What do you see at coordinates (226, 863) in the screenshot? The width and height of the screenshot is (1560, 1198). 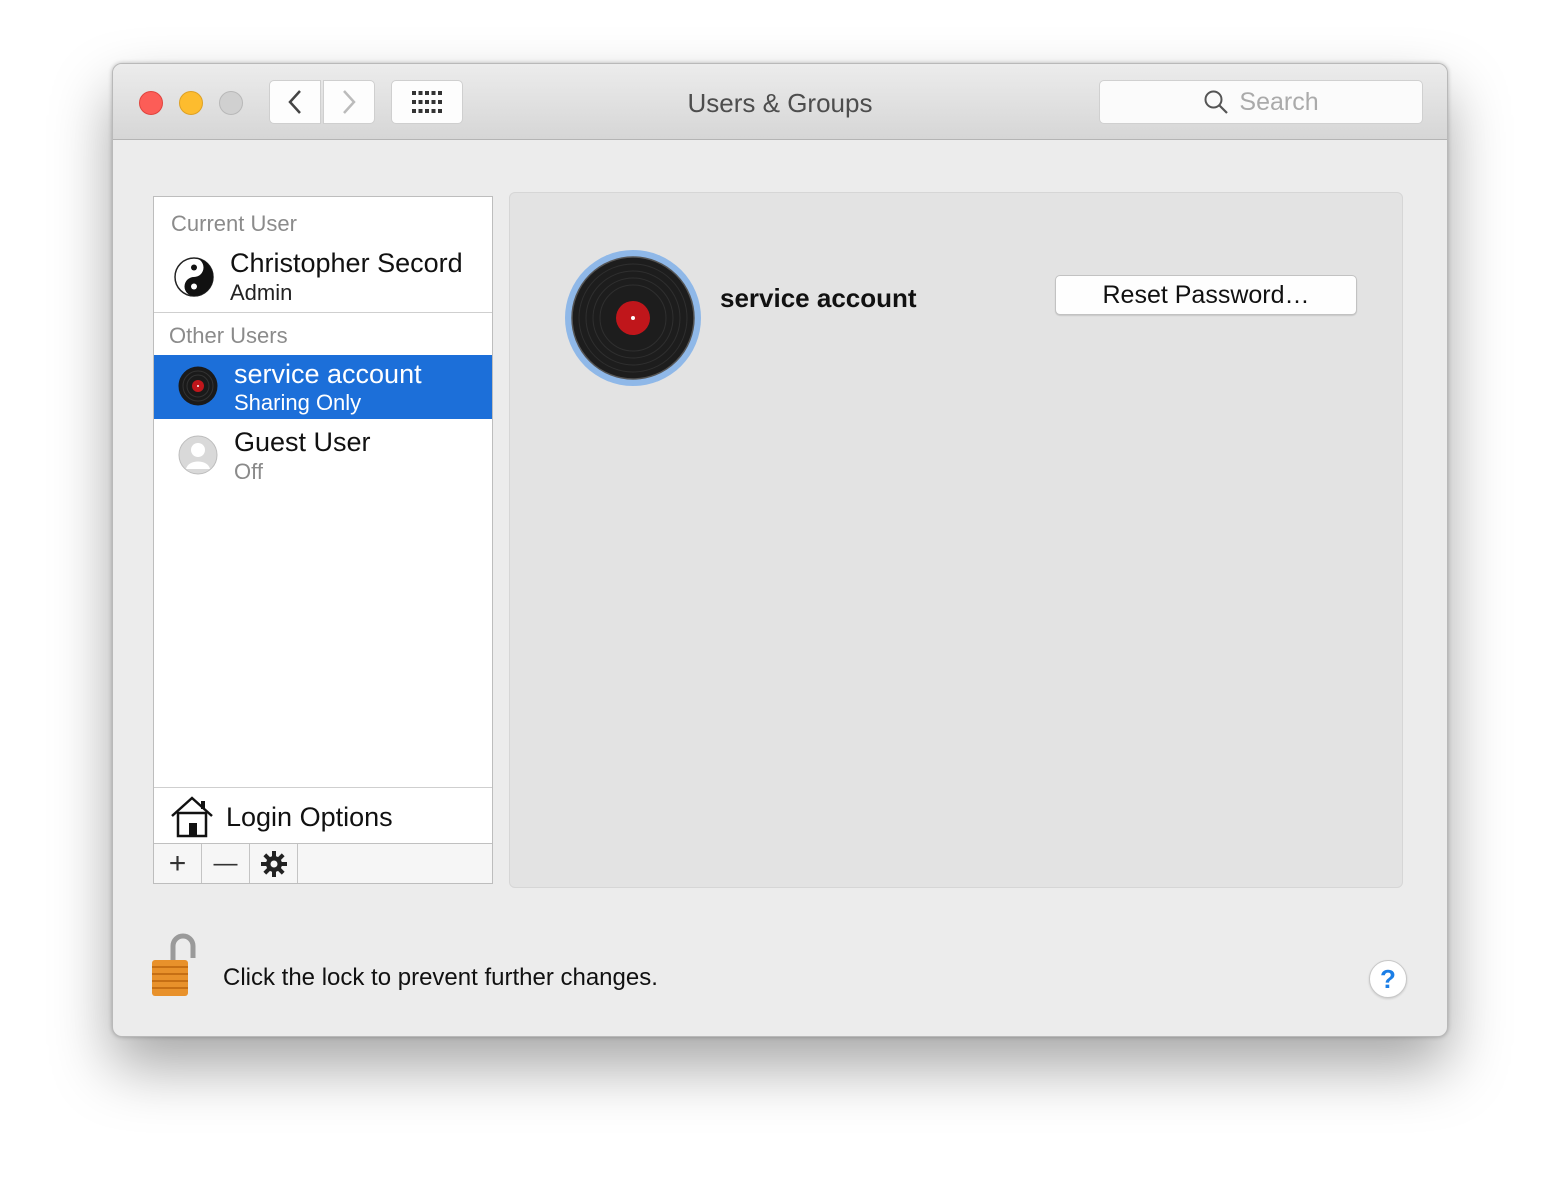 I see `remove-user-button: —` at bounding box center [226, 863].